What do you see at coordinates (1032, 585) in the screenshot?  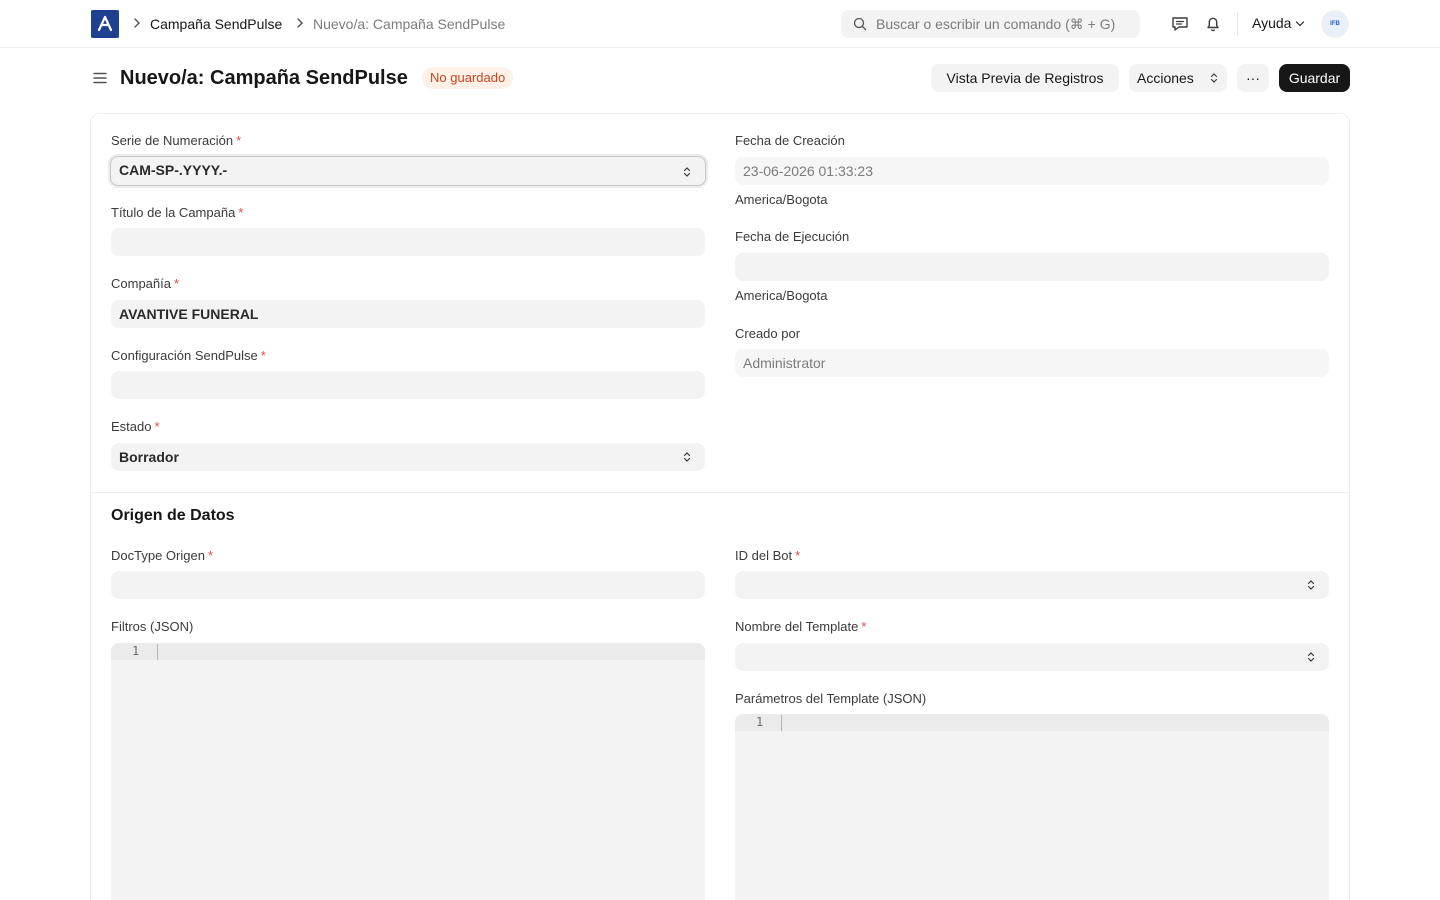 I see `bot-id-select` at bounding box center [1032, 585].